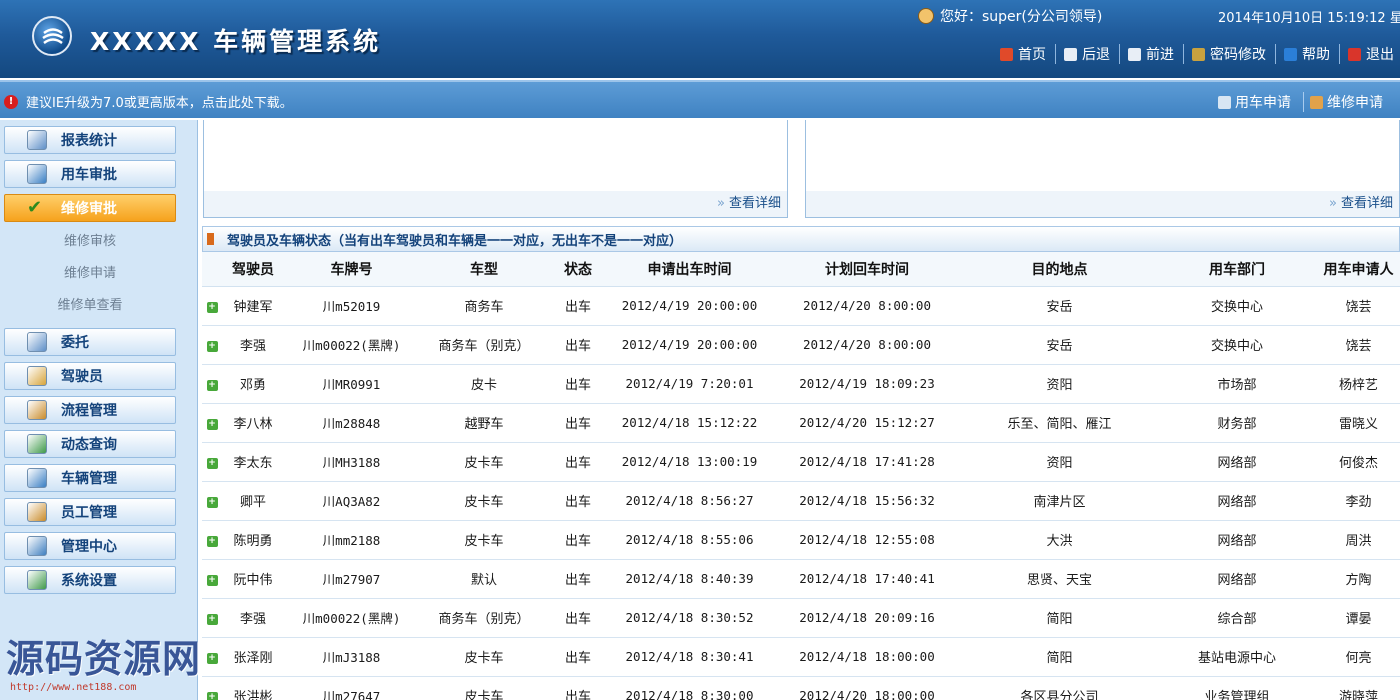 The height and width of the screenshot is (700, 1400). What do you see at coordinates (1237, 269) in the screenshot?
I see `column-header: 用车部门` at bounding box center [1237, 269].